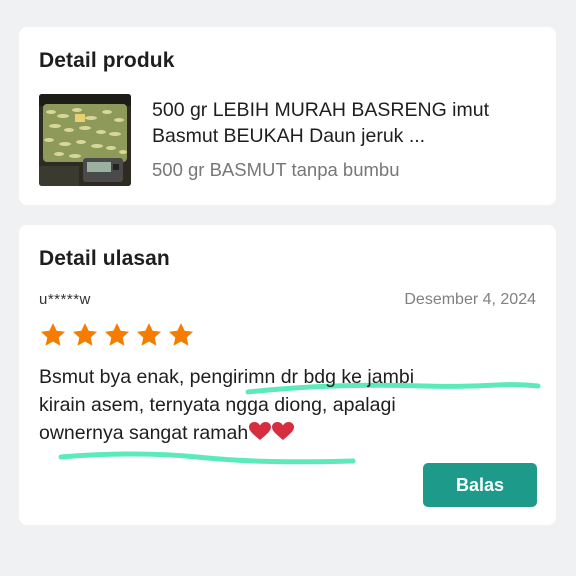 This screenshot has width=576, height=576. Describe the element at coordinates (107, 60) in the screenshot. I see `product-section-title: Detail produk` at that location.